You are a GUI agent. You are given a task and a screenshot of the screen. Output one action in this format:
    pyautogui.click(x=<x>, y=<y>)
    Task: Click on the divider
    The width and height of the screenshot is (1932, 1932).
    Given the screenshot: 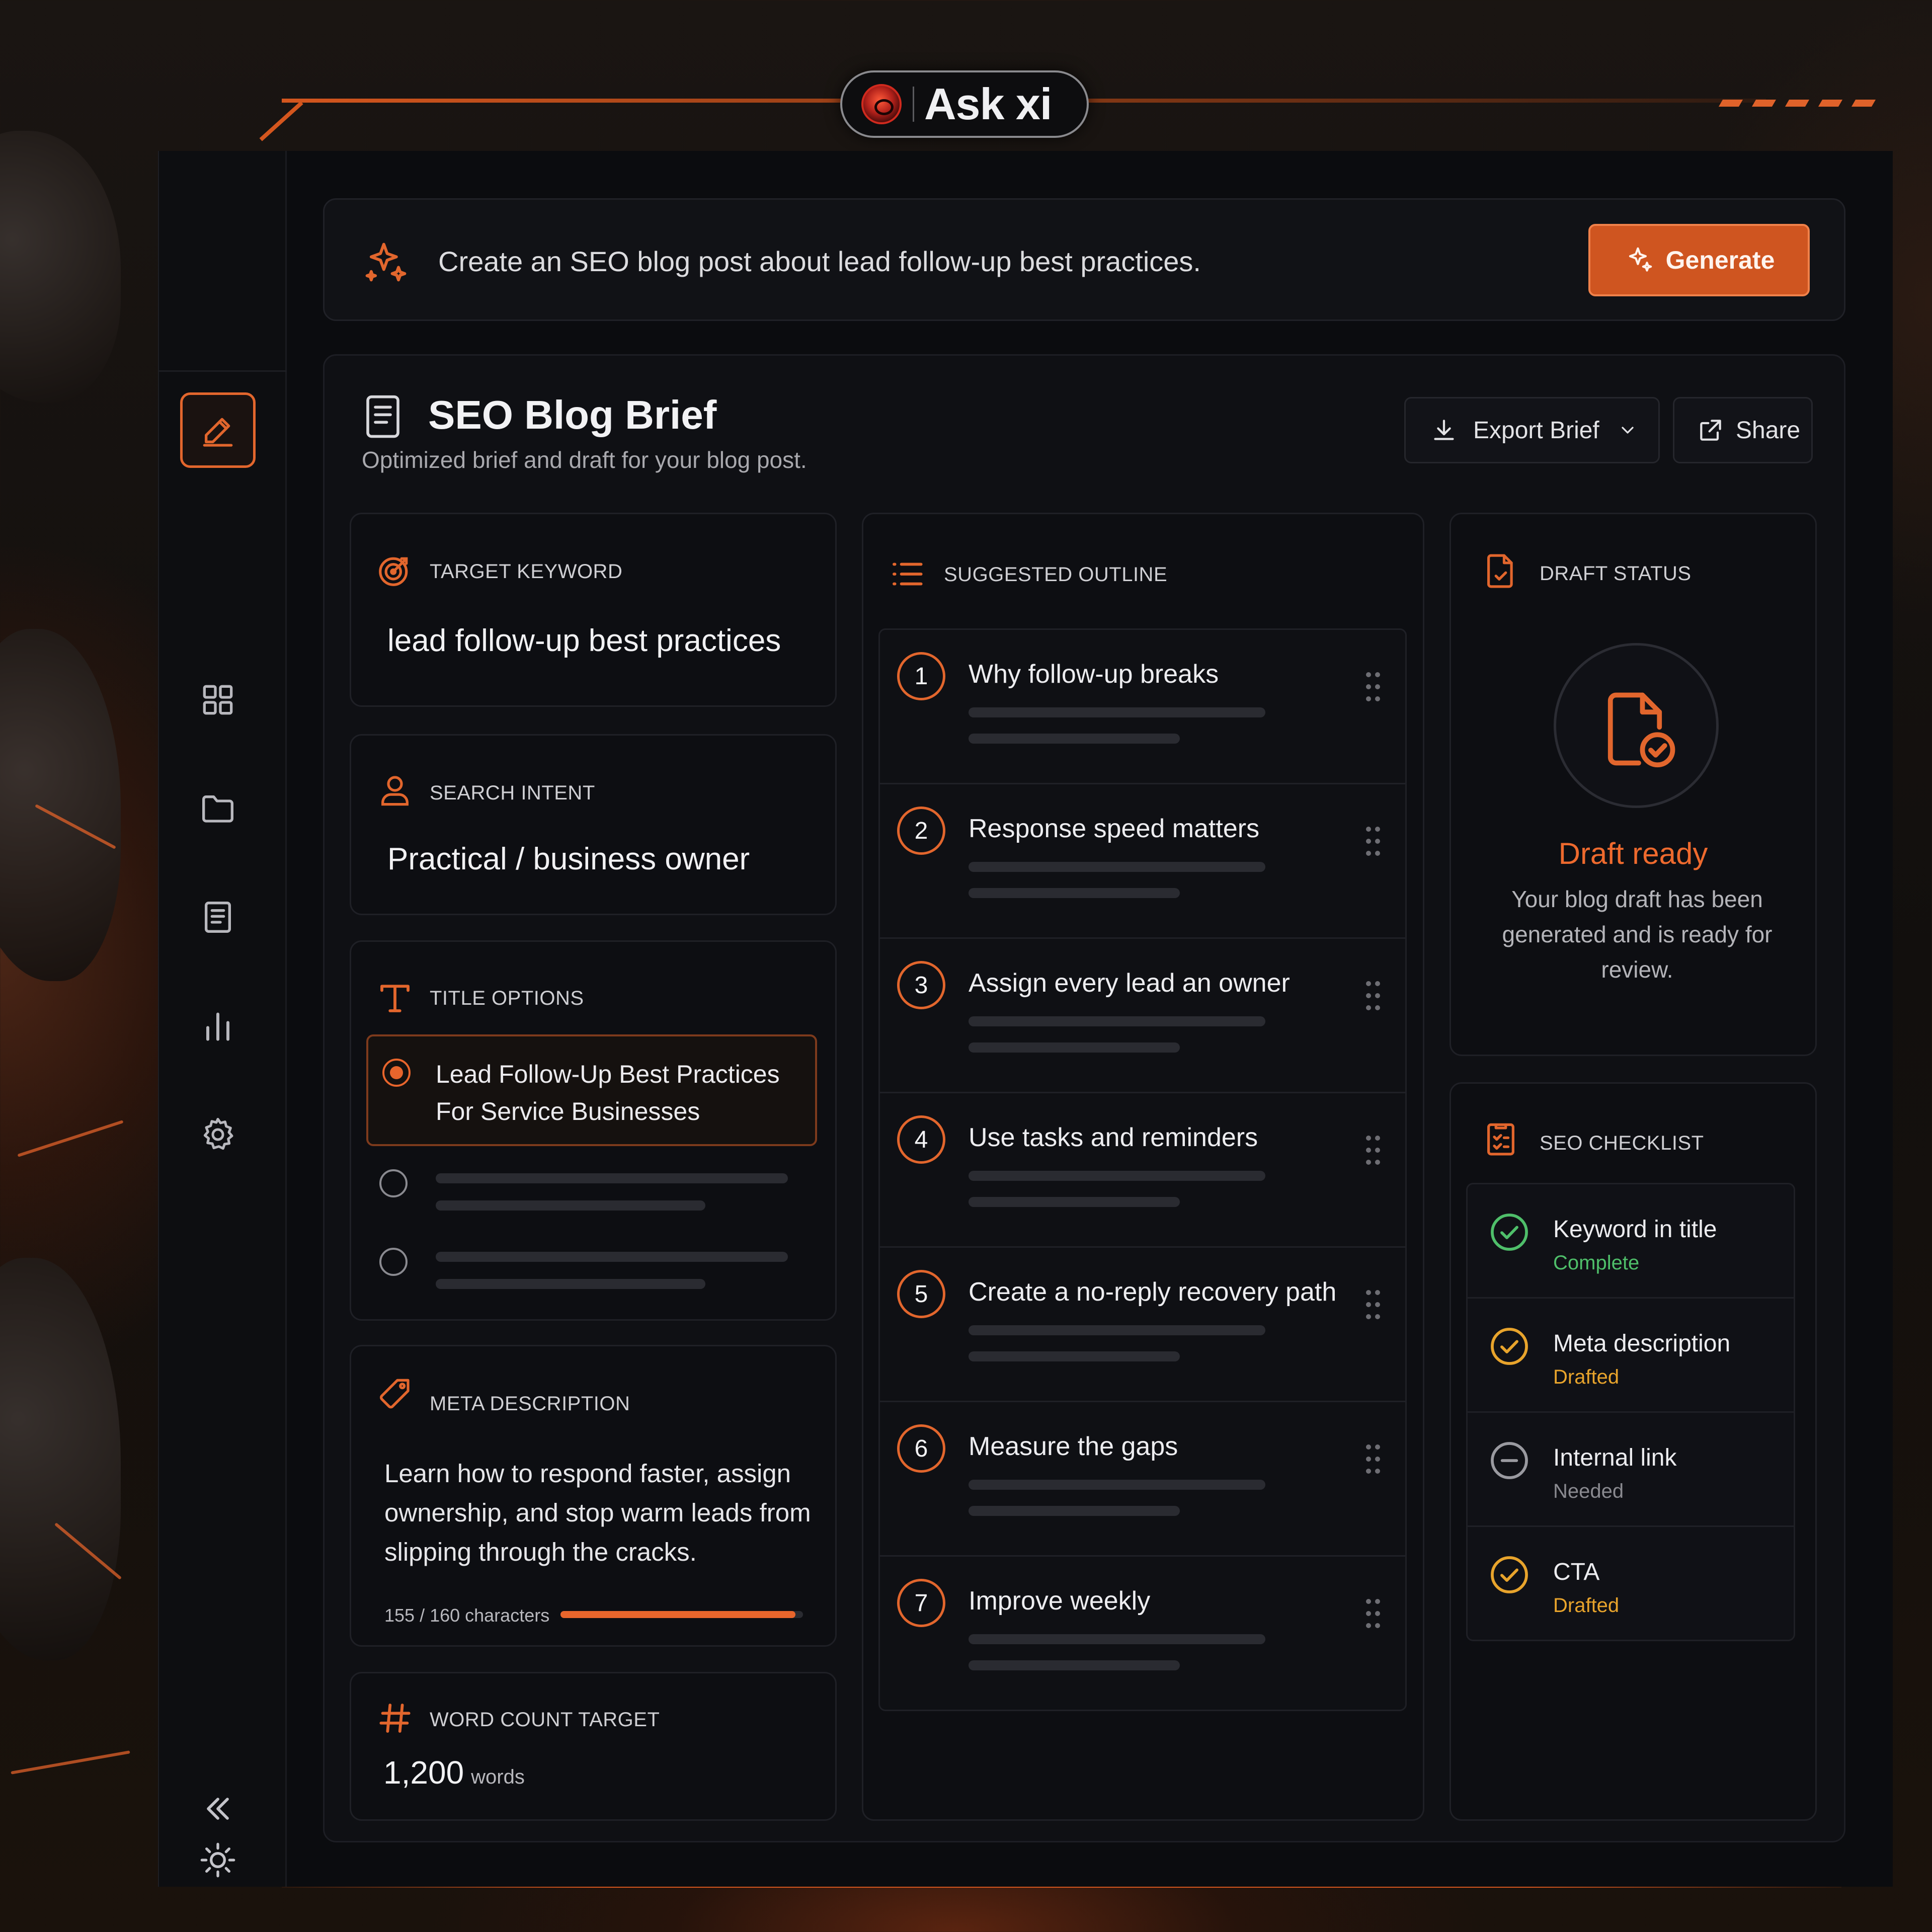 What is the action you would take?
    pyautogui.click(x=223, y=371)
    